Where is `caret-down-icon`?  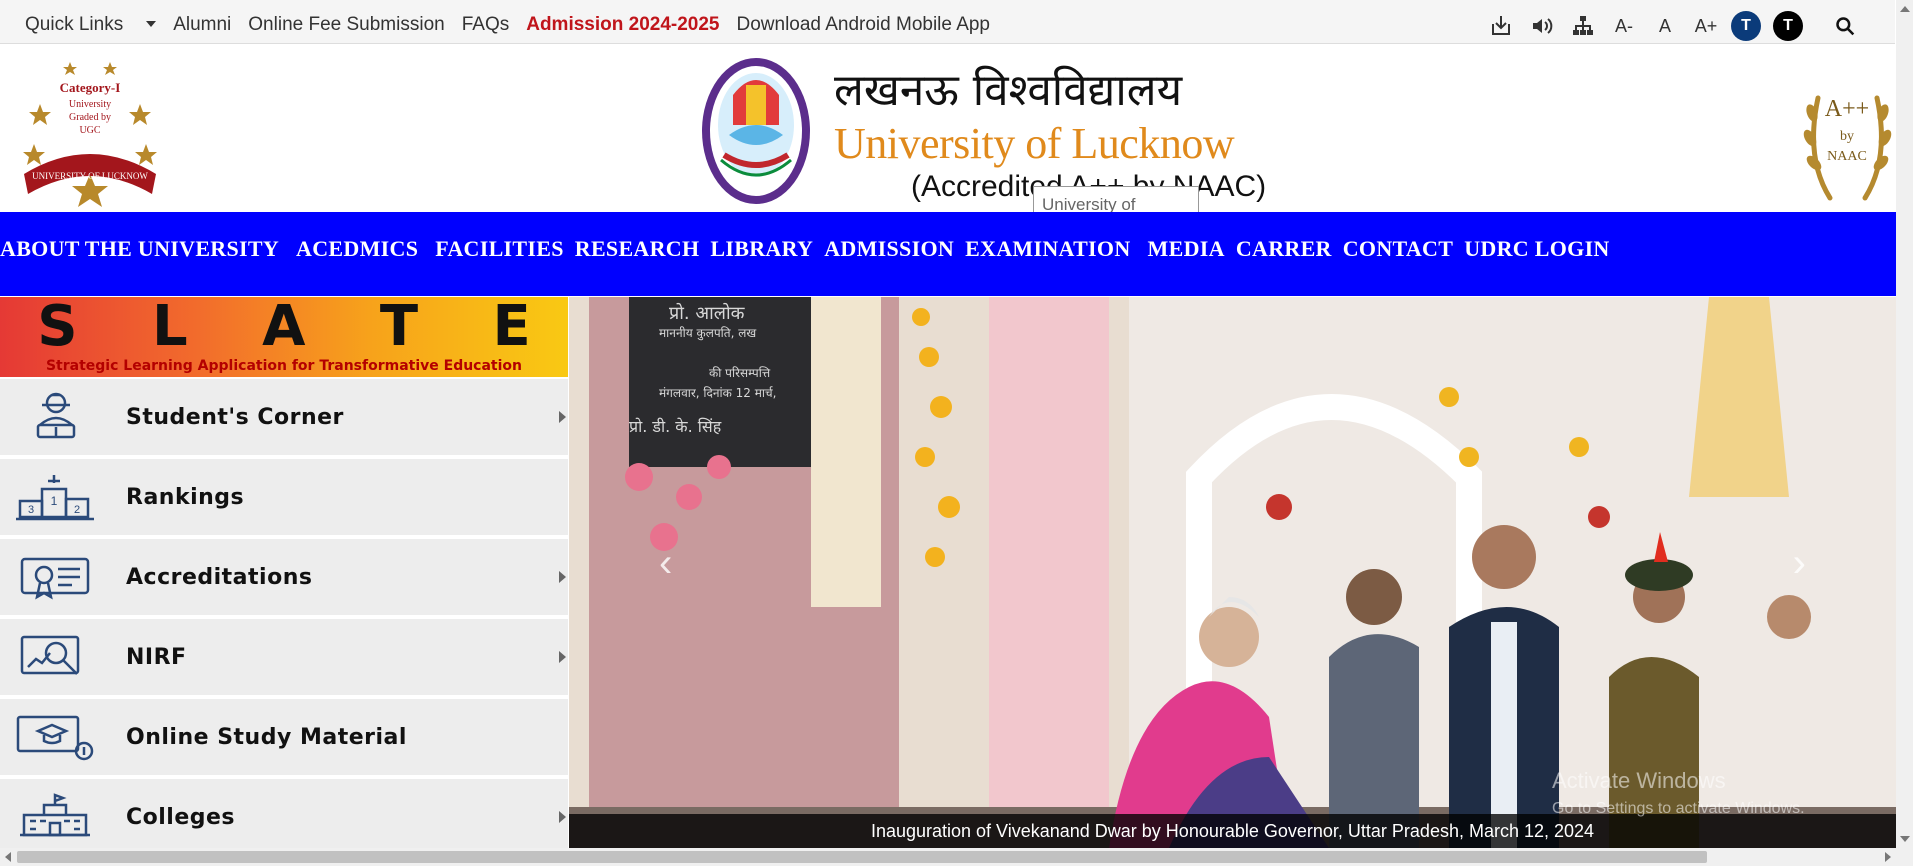
caret-down-icon is located at coordinates (151, 24).